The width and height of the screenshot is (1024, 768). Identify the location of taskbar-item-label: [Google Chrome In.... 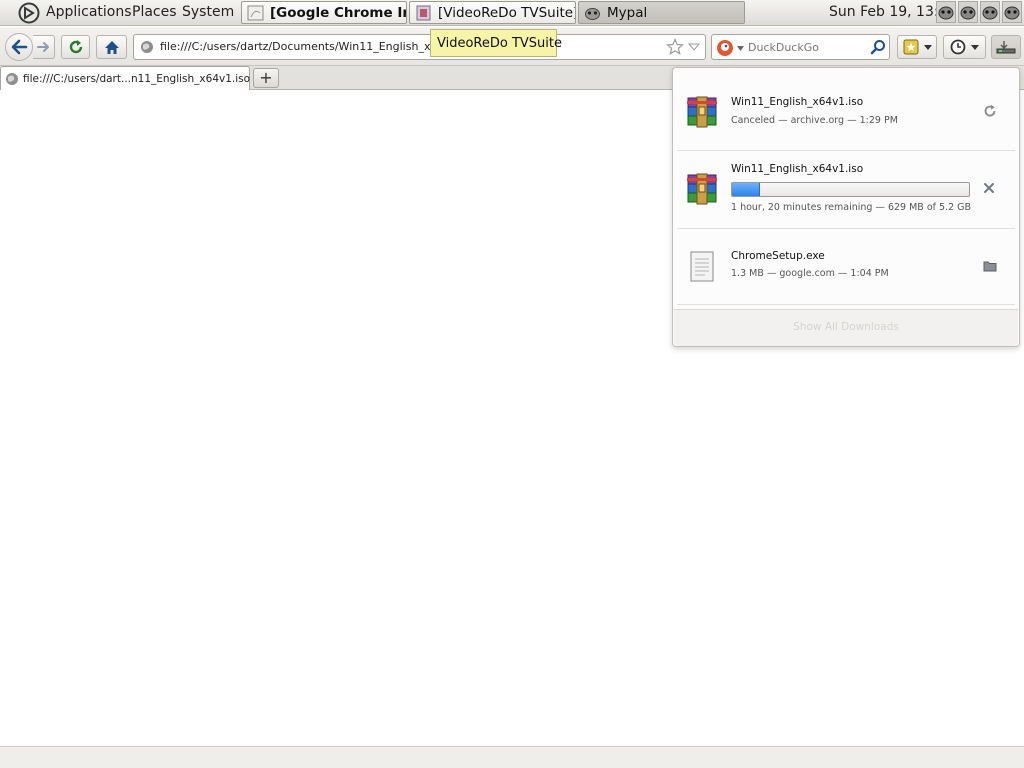
(338, 13).